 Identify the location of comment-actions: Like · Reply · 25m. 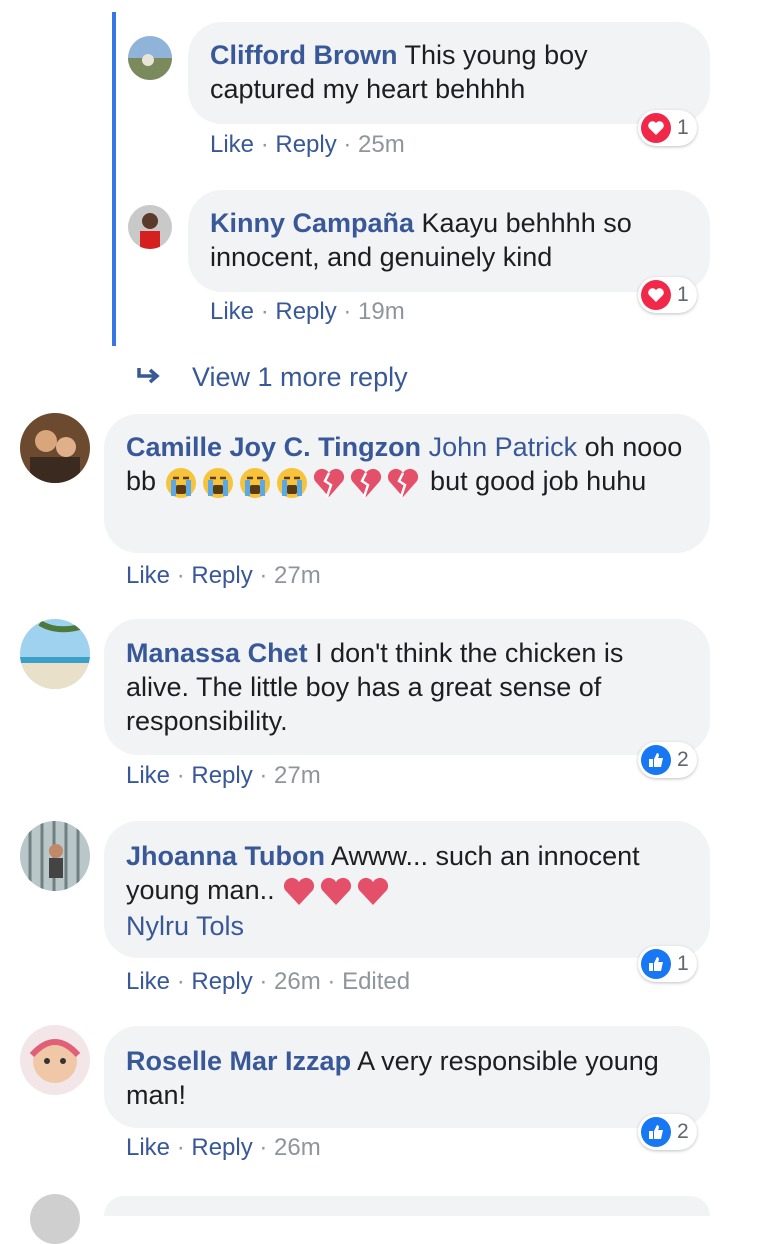
(307, 144).